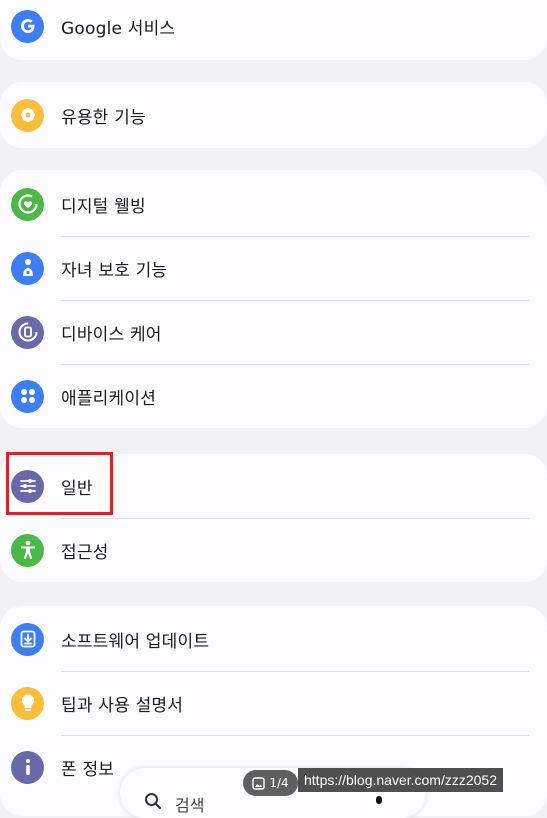  I want to click on setting-device-care: 디바이스 케어, so click(273, 332).